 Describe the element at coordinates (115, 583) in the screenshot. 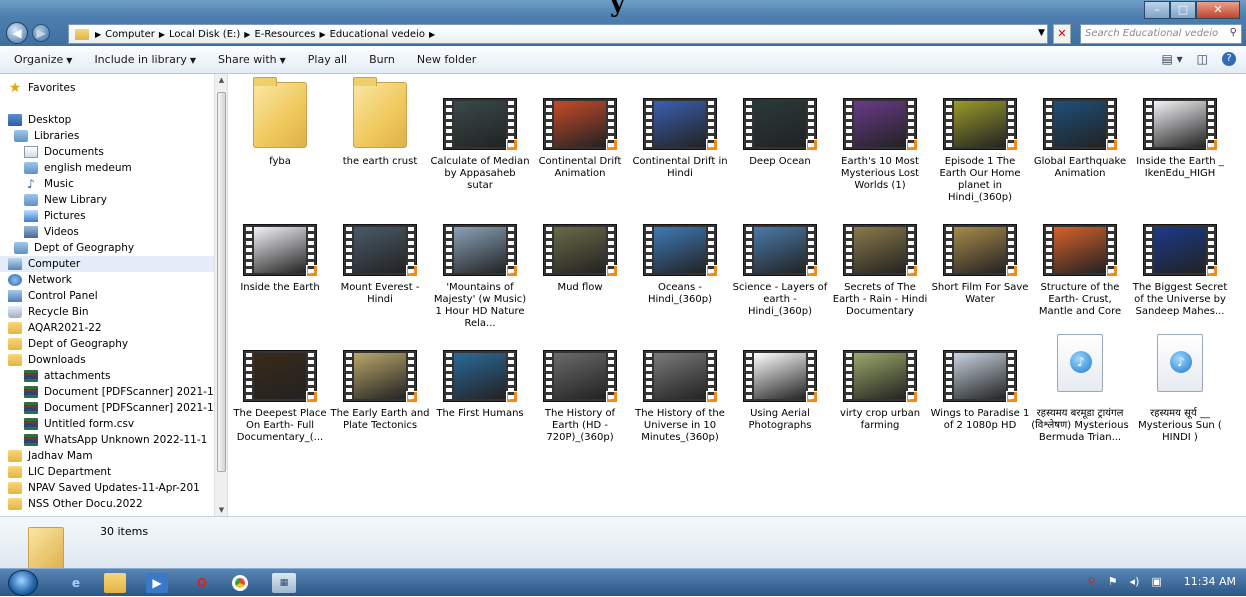

I see `file-explorer-icon` at that location.